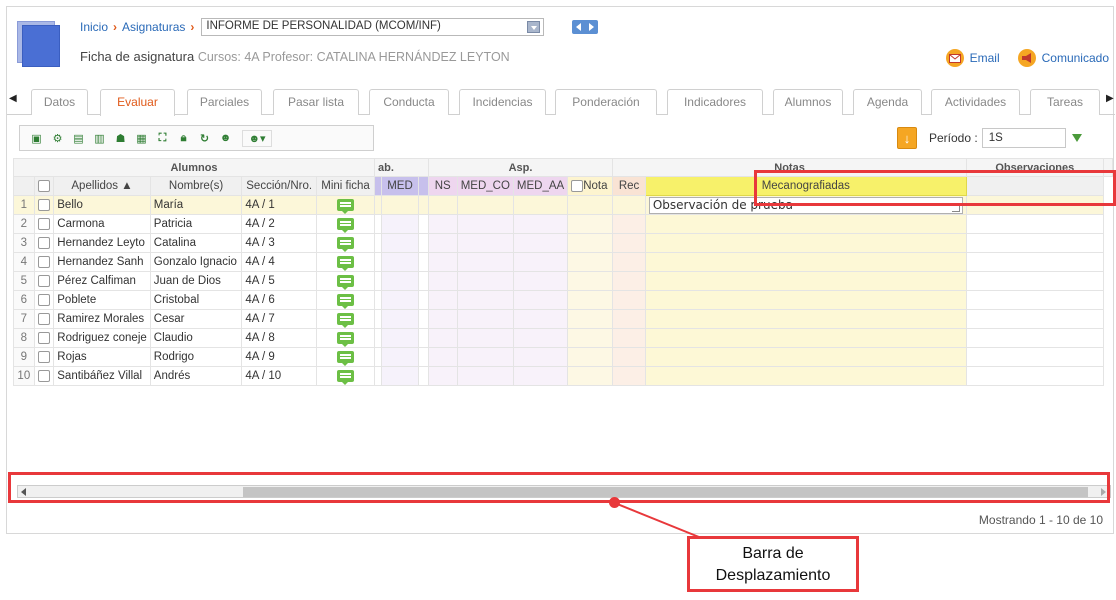  I want to click on table-row: 2 Carmona Patricia 4A / 2, so click(563, 224).